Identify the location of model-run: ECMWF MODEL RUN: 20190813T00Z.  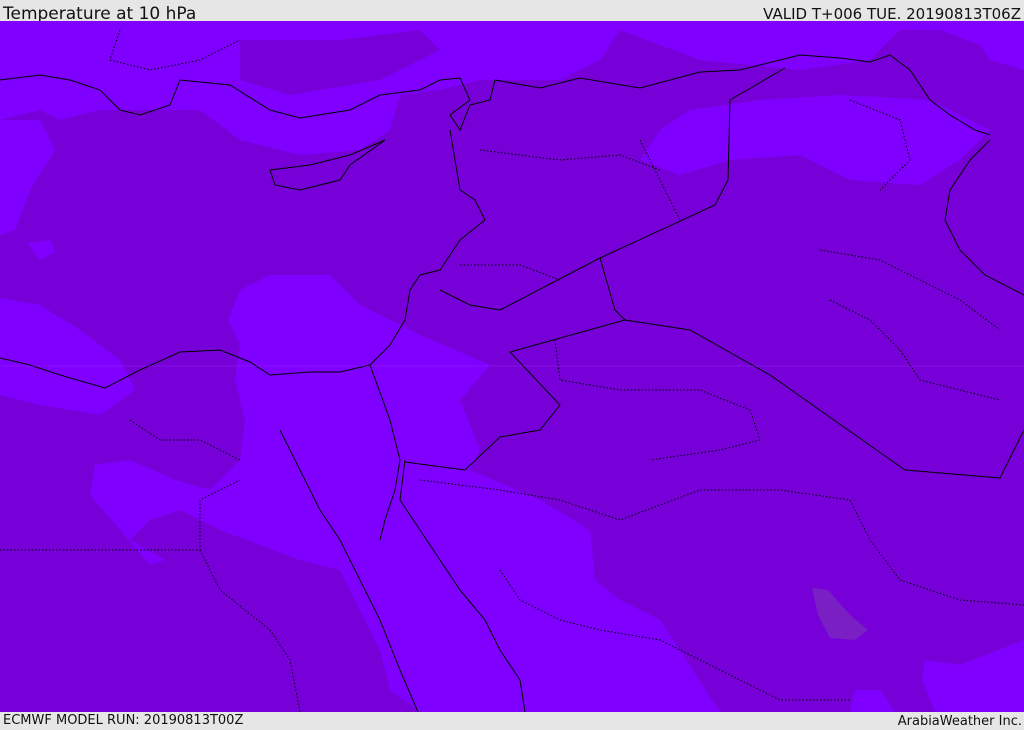
(123, 720).